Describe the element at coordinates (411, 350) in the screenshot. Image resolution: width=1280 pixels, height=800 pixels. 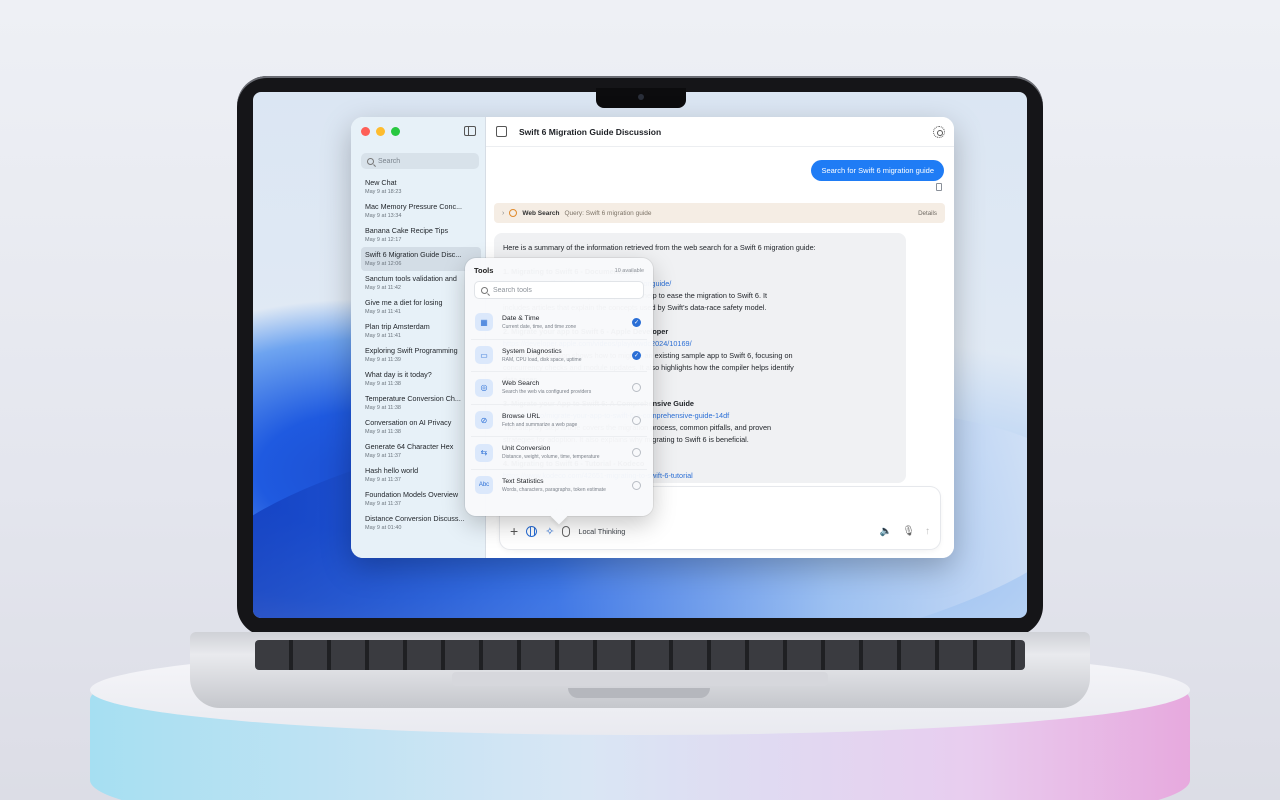
I see `chat-title: Exploring Swift Programming` at that location.